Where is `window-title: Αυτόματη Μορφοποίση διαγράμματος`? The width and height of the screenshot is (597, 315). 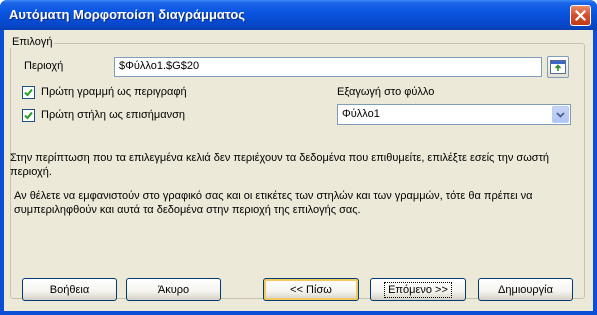
window-title: Αυτόματη Μορφοποίση διαγράμματος is located at coordinates (127, 14).